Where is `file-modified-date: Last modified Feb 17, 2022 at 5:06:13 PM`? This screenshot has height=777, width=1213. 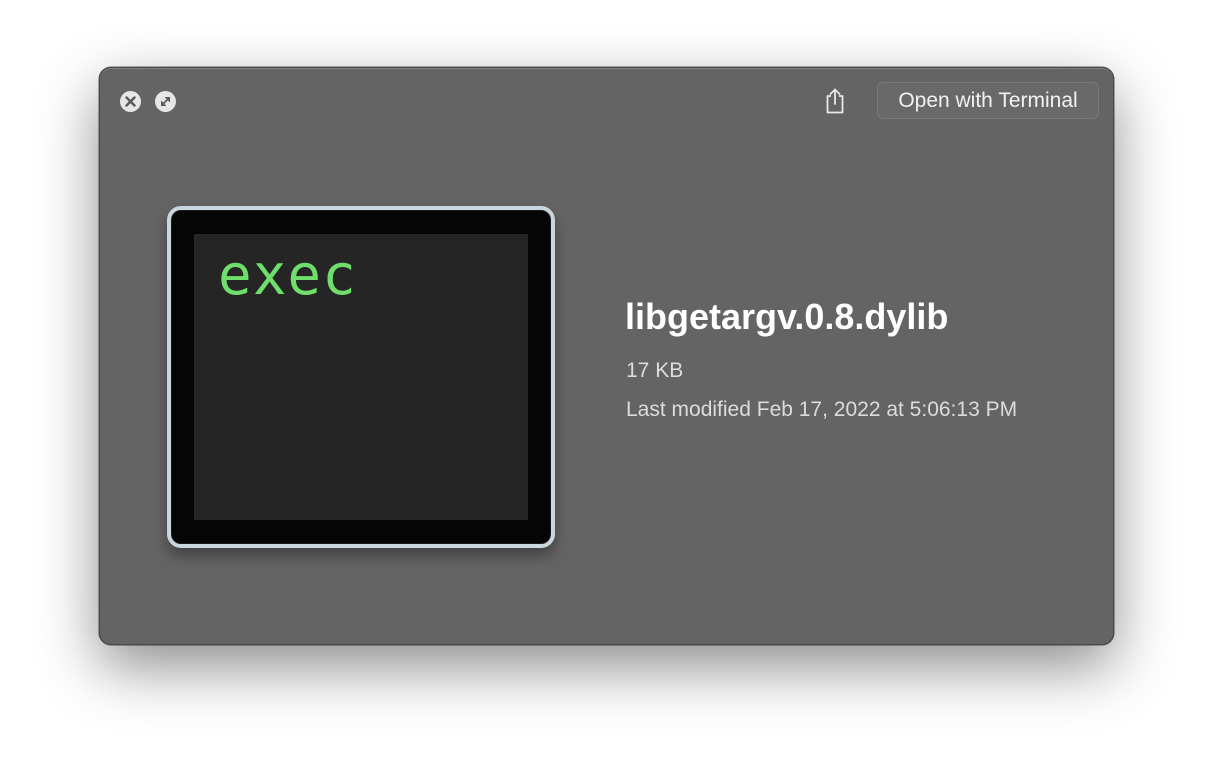
file-modified-date: Last modified Feb 17, 2022 at 5:06:13 PM is located at coordinates (822, 409).